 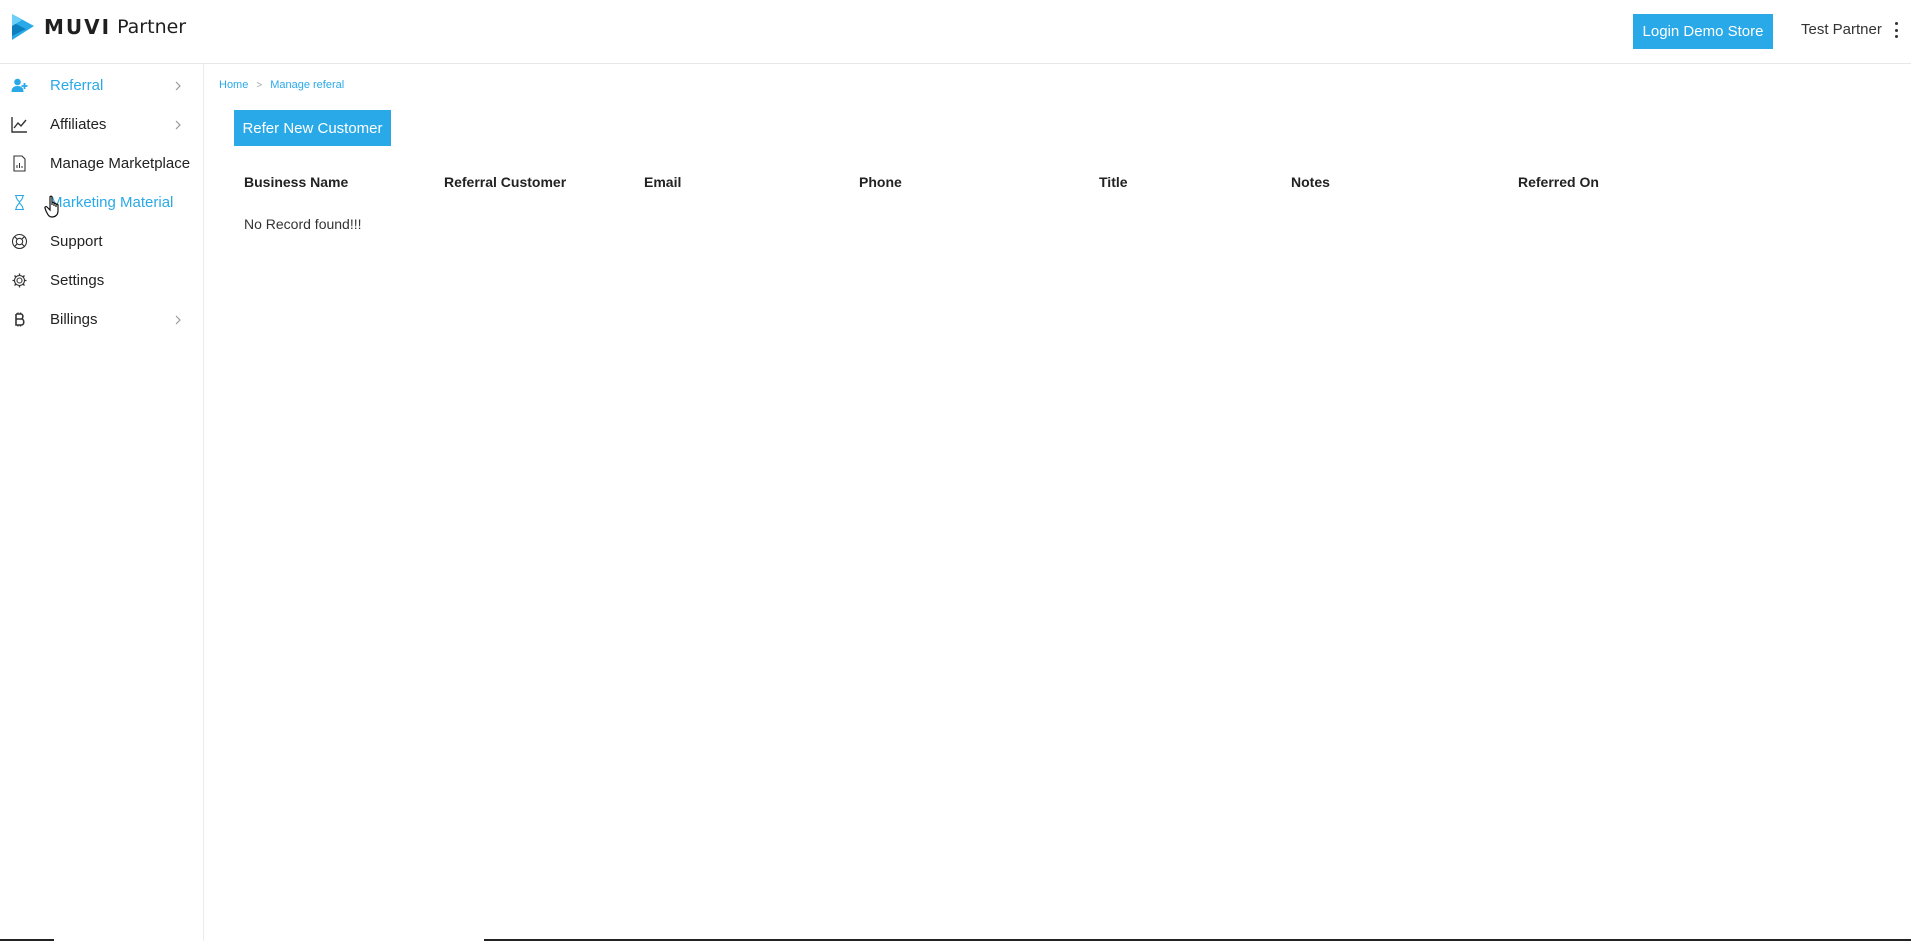 I want to click on breadcrumb: Home > Manage referal, so click(x=281, y=85).